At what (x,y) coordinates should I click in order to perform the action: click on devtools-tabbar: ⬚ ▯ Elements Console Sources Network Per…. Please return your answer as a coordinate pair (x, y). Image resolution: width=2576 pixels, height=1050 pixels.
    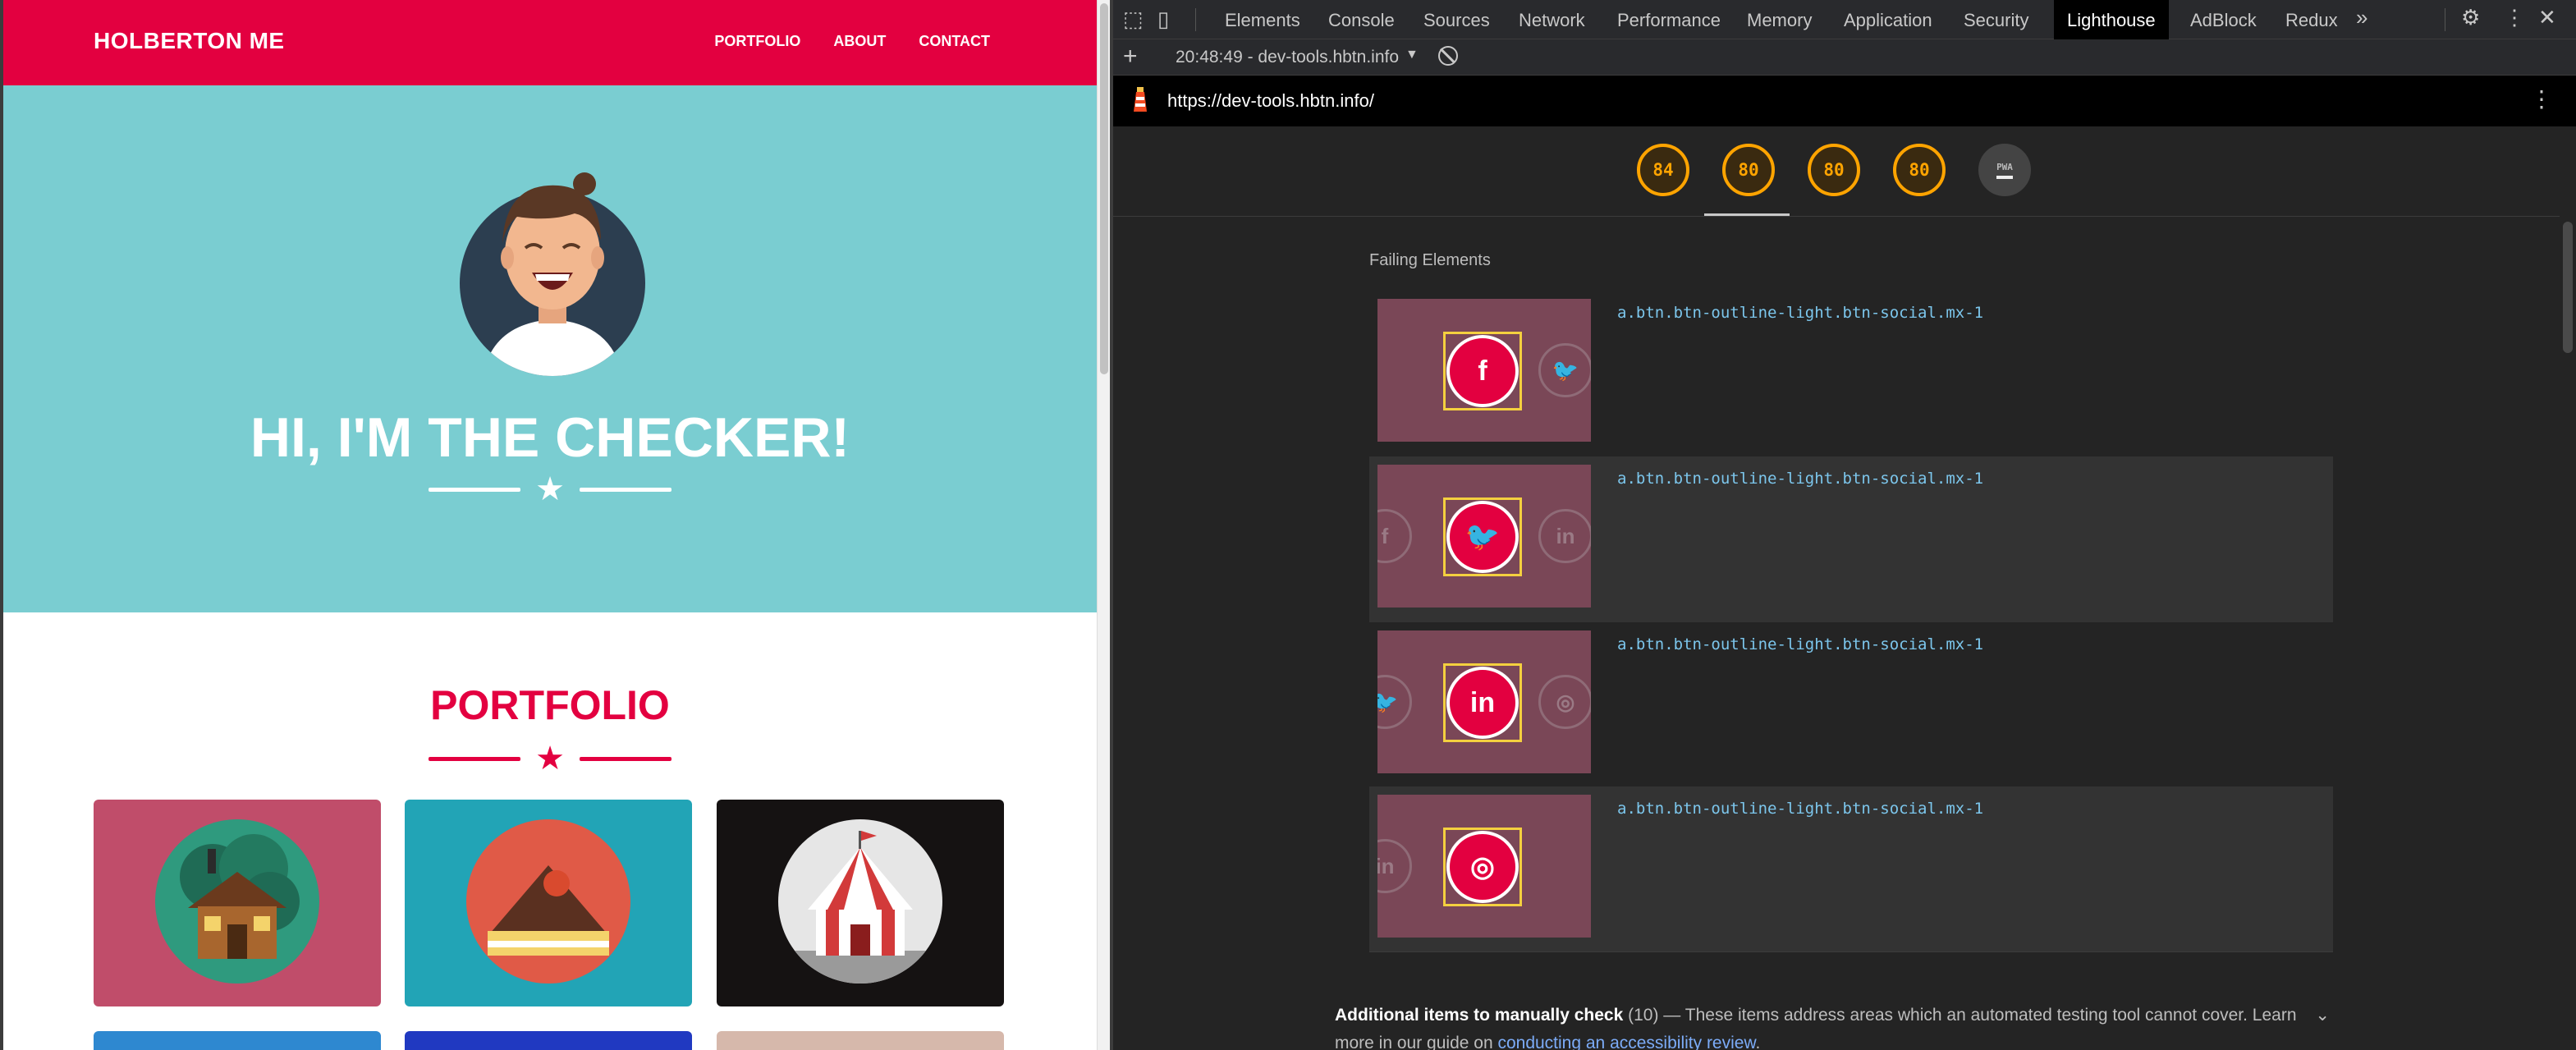
    Looking at the image, I should click on (1844, 19).